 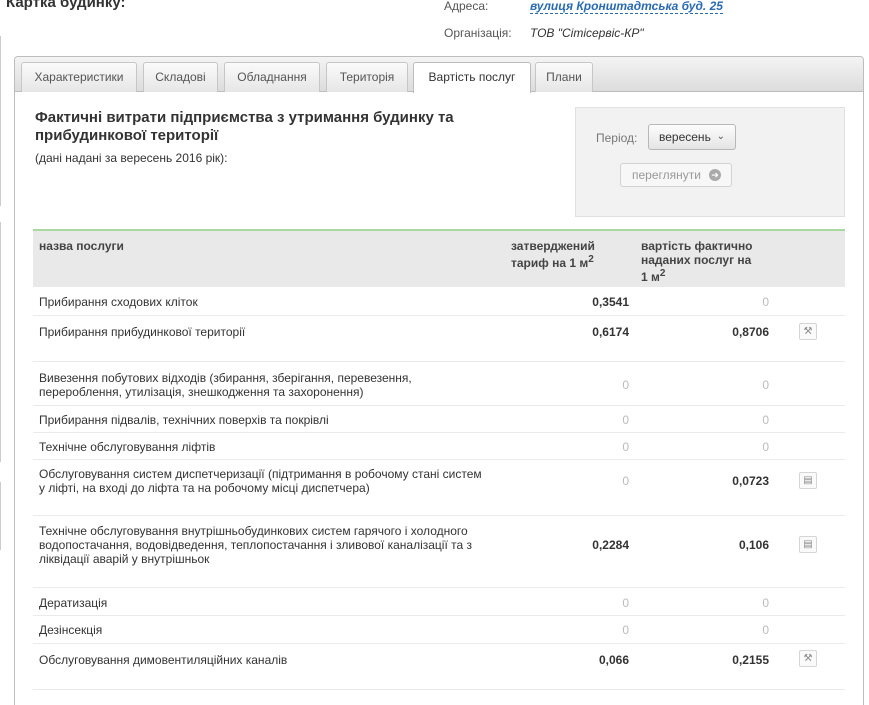 I want to click on organization-label: Організація:, so click(x=478, y=33).